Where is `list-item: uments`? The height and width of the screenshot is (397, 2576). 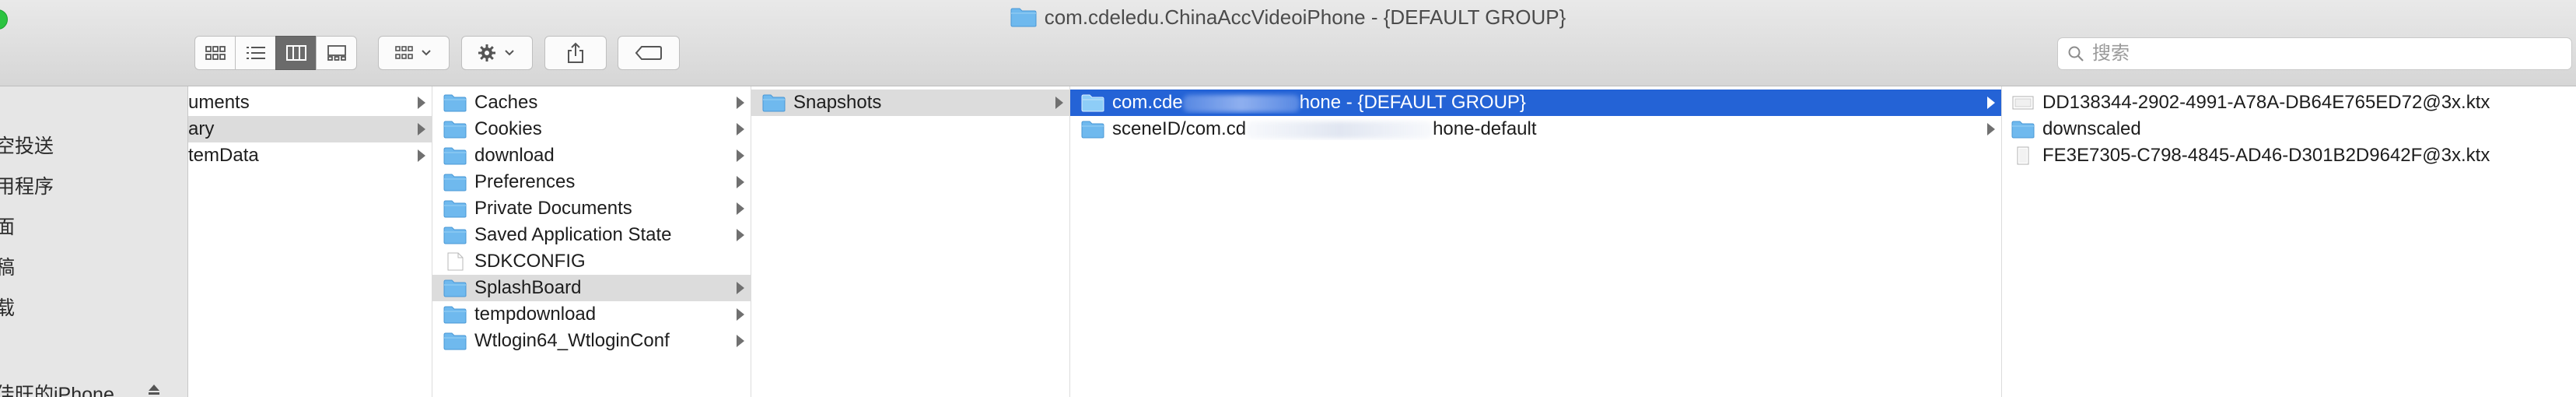
list-item: uments is located at coordinates (310, 103).